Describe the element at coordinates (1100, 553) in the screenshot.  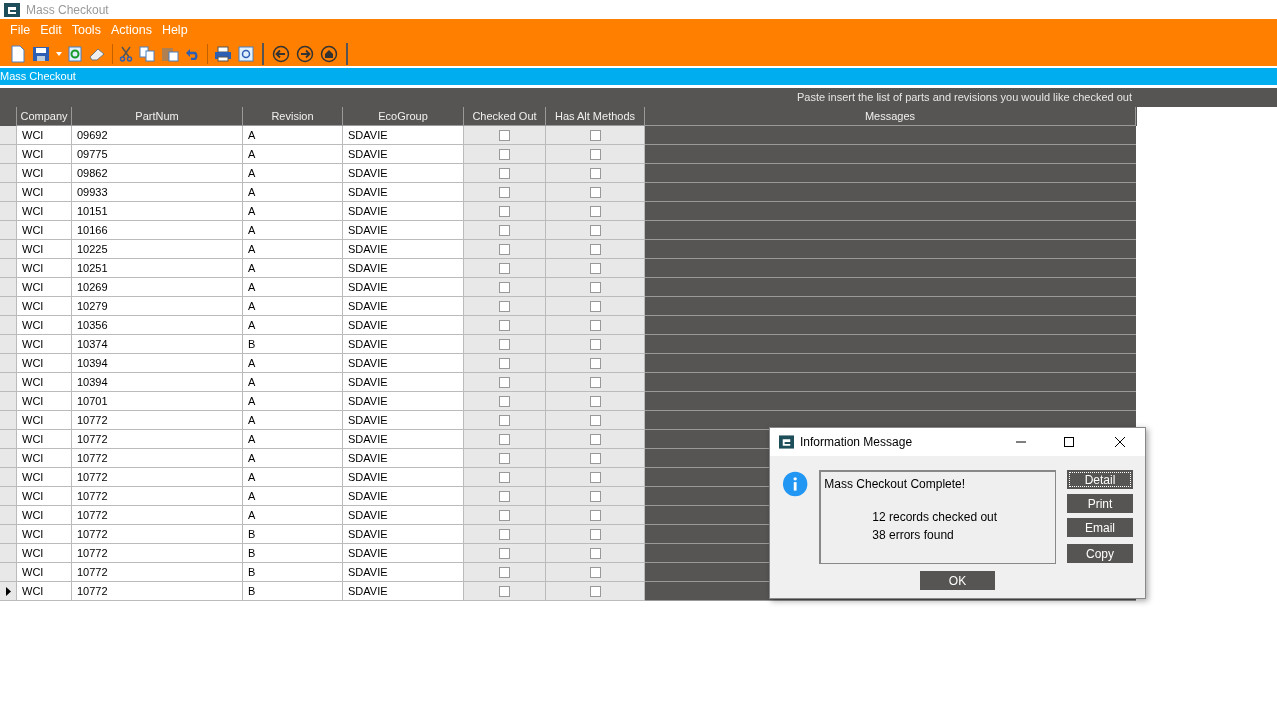
I see `dialog-button: Copy` at that location.